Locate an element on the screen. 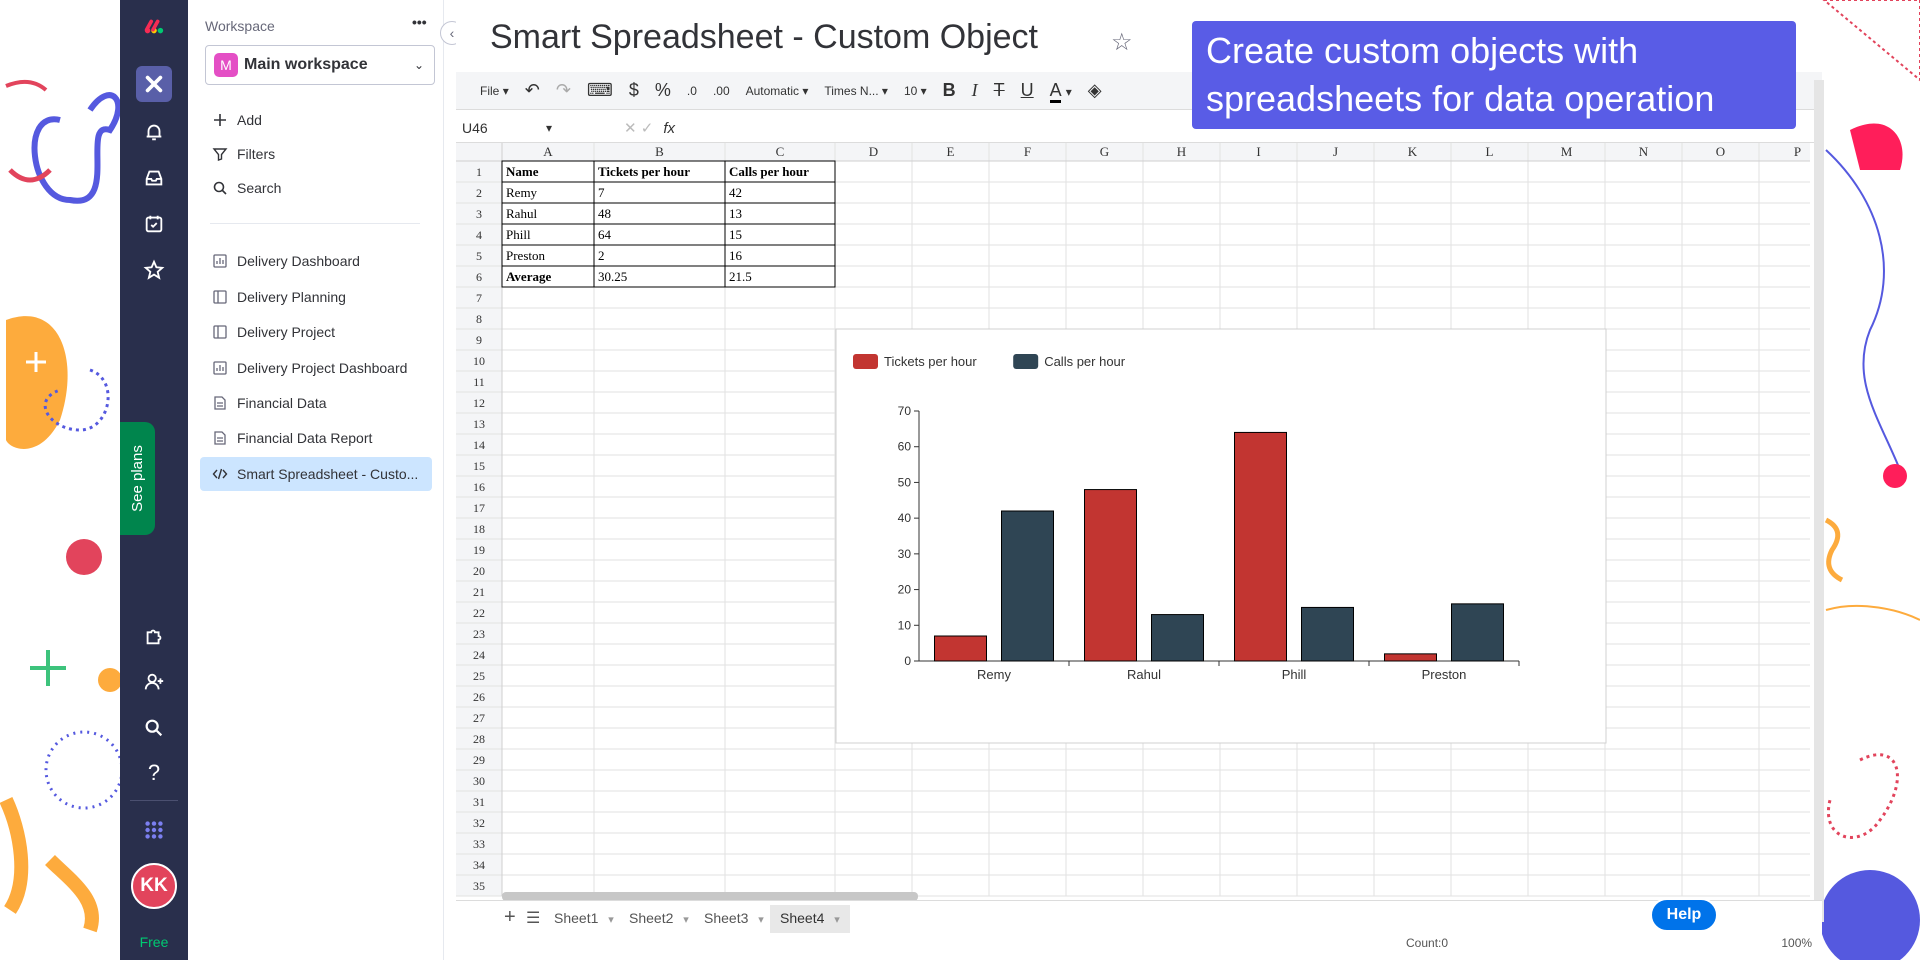 Image resolution: width=1920 pixels, height=960 pixels. doc-icon is located at coordinates (220, 403).